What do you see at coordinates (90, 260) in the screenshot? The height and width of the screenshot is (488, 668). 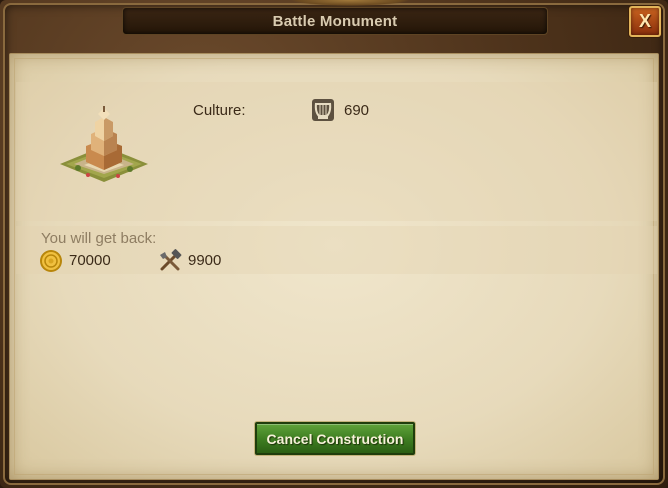 I see `coins-refund-value: 70000` at bounding box center [90, 260].